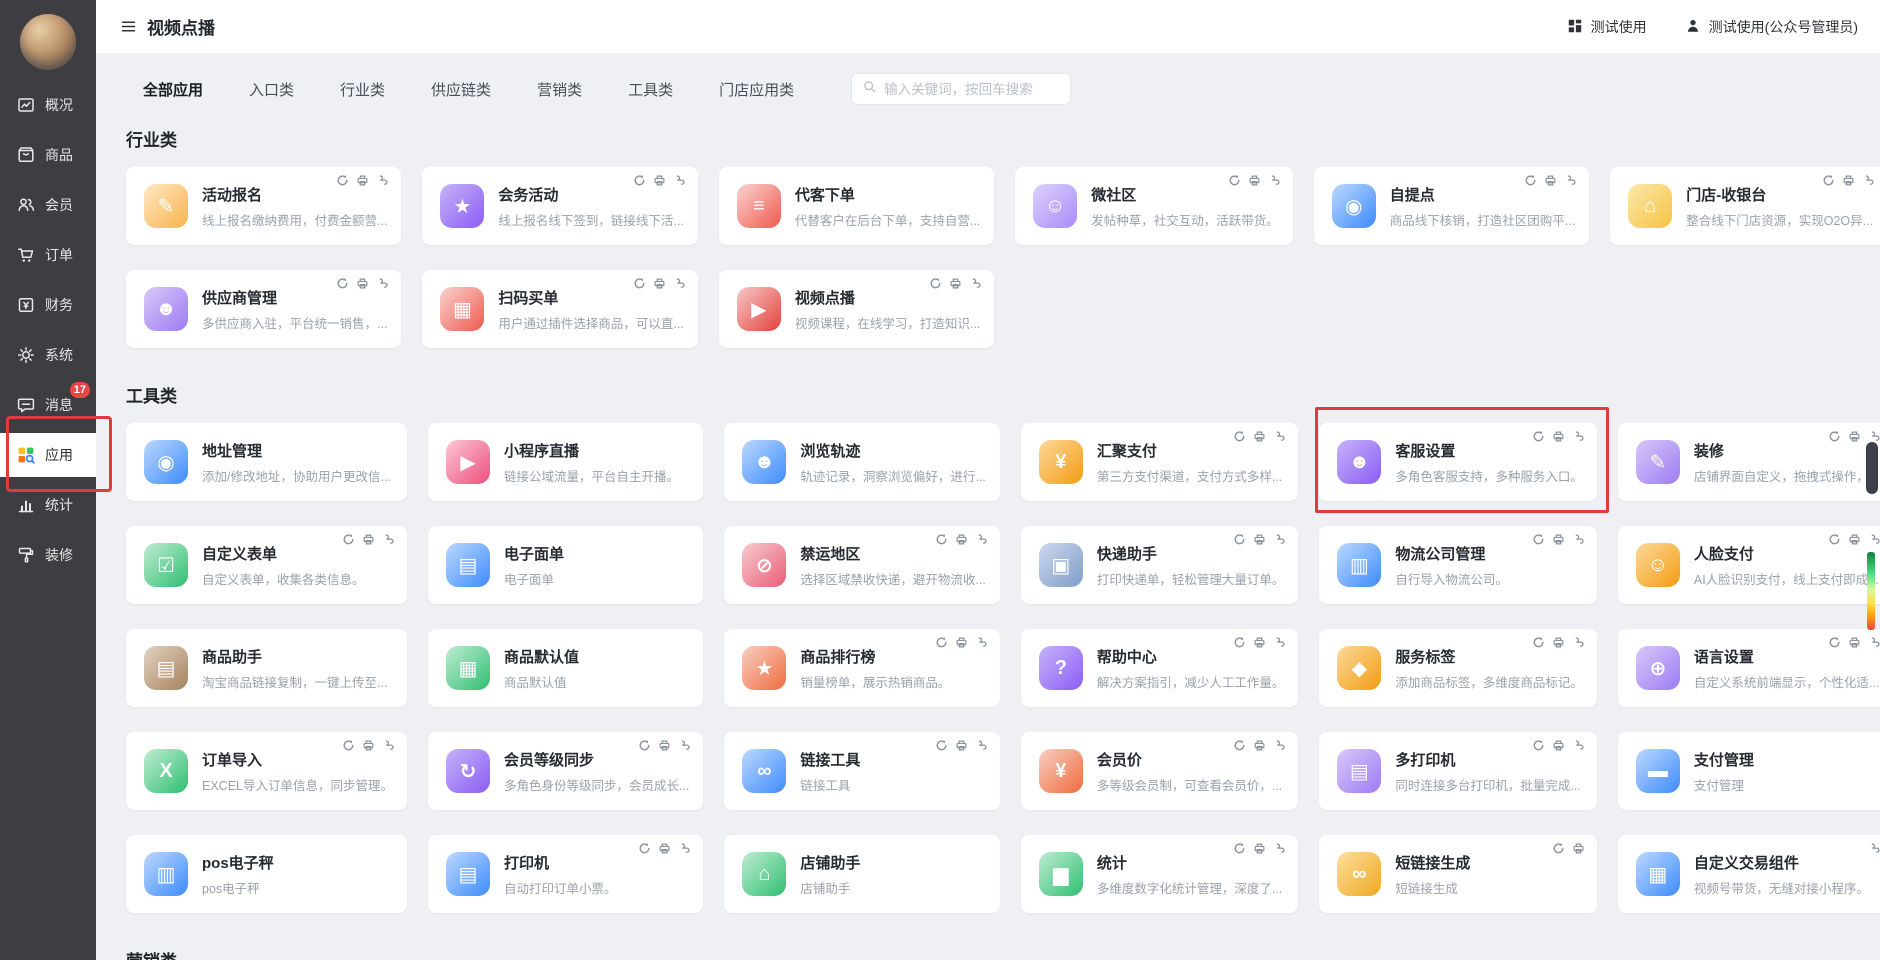 The image size is (1880, 960). What do you see at coordinates (48, 555) in the screenshot?
I see `sidebar-item-decorate: 装修` at bounding box center [48, 555].